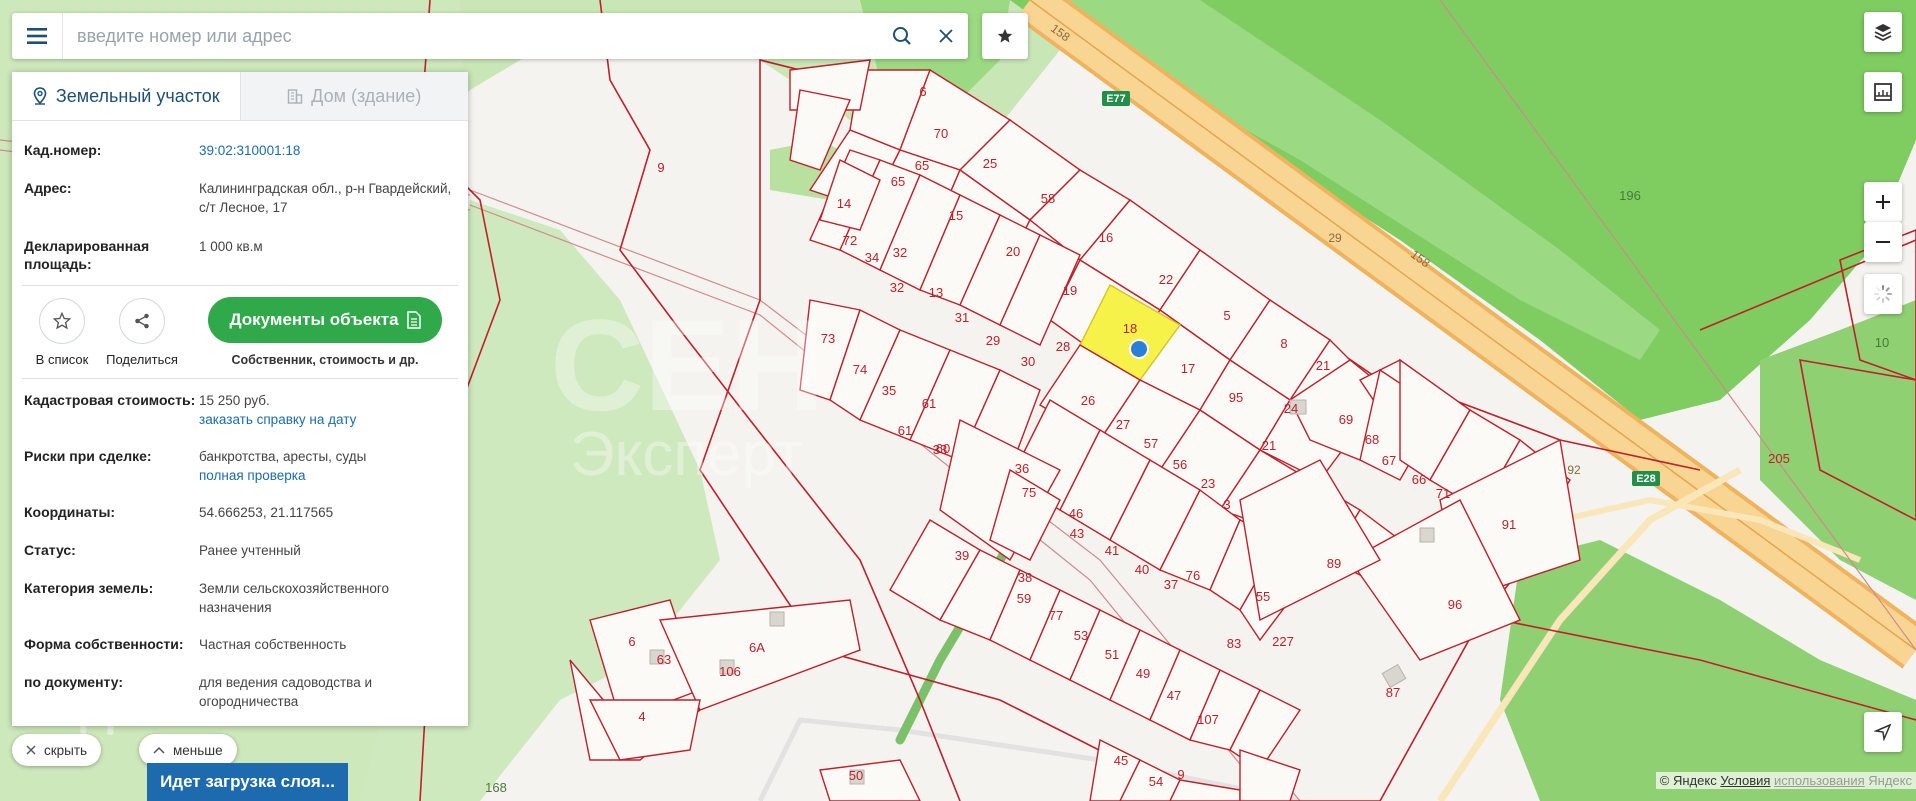 The width and height of the screenshot is (1916, 801). What do you see at coordinates (314, 319) in the screenshot?
I see `documents-button-label: Документы объекта` at bounding box center [314, 319].